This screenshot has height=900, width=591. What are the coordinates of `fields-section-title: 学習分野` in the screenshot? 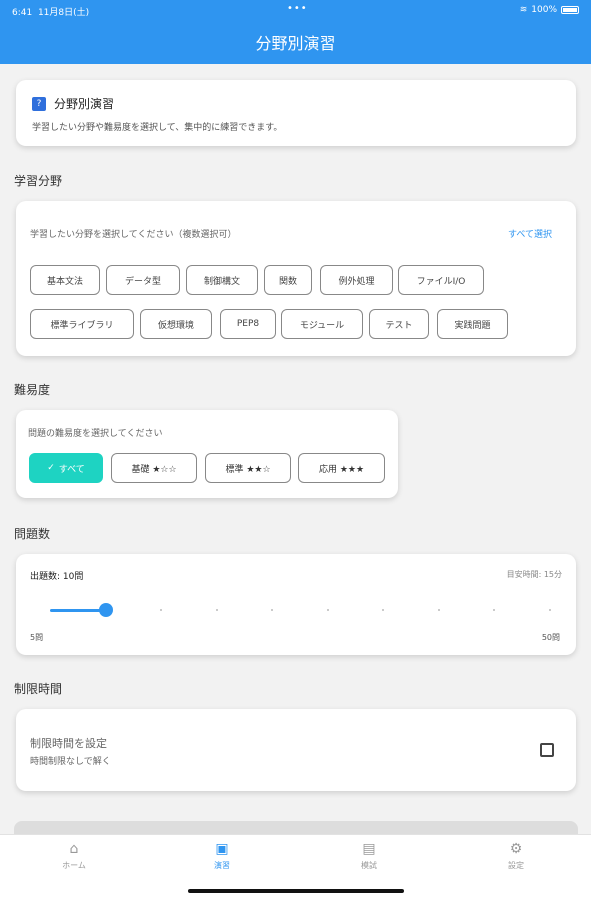 It's located at (38, 181).